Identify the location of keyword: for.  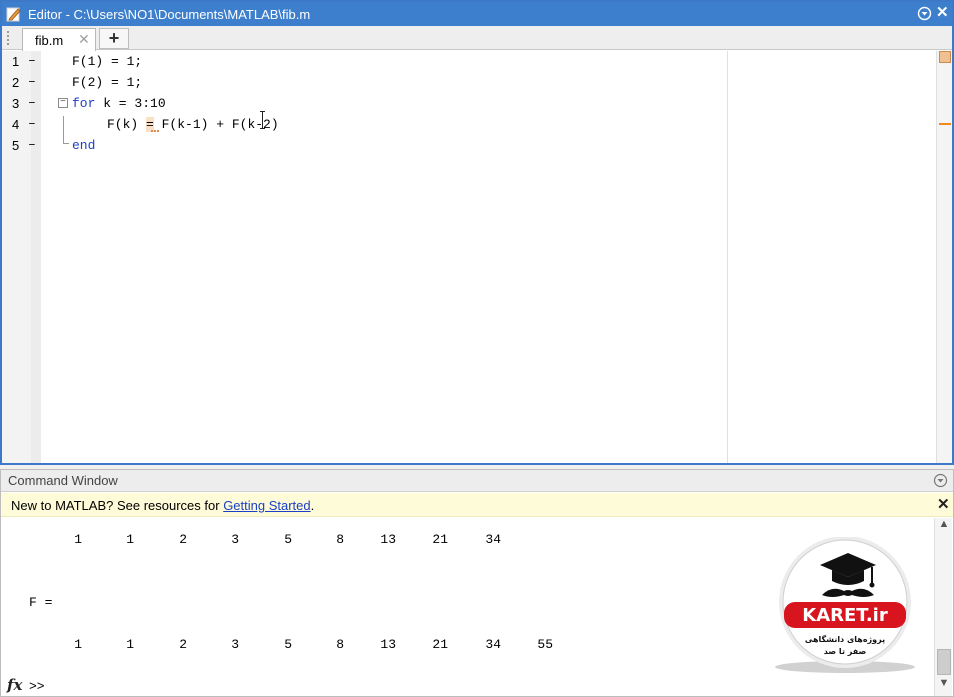
(84, 103).